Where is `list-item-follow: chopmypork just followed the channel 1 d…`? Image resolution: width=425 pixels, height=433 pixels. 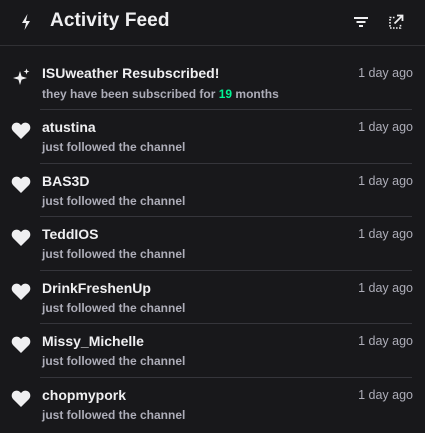
list-item-follow: chopmypork just followed the channel 1 d… is located at coordinates (212, 403).